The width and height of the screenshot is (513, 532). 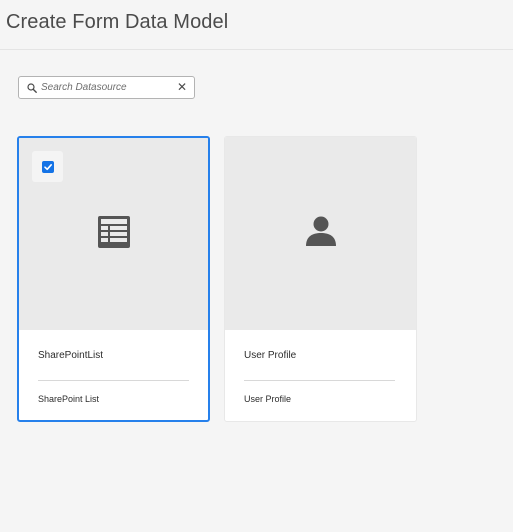 I want to click on card-subtitle: User Profile, so click(x=268, y=399).